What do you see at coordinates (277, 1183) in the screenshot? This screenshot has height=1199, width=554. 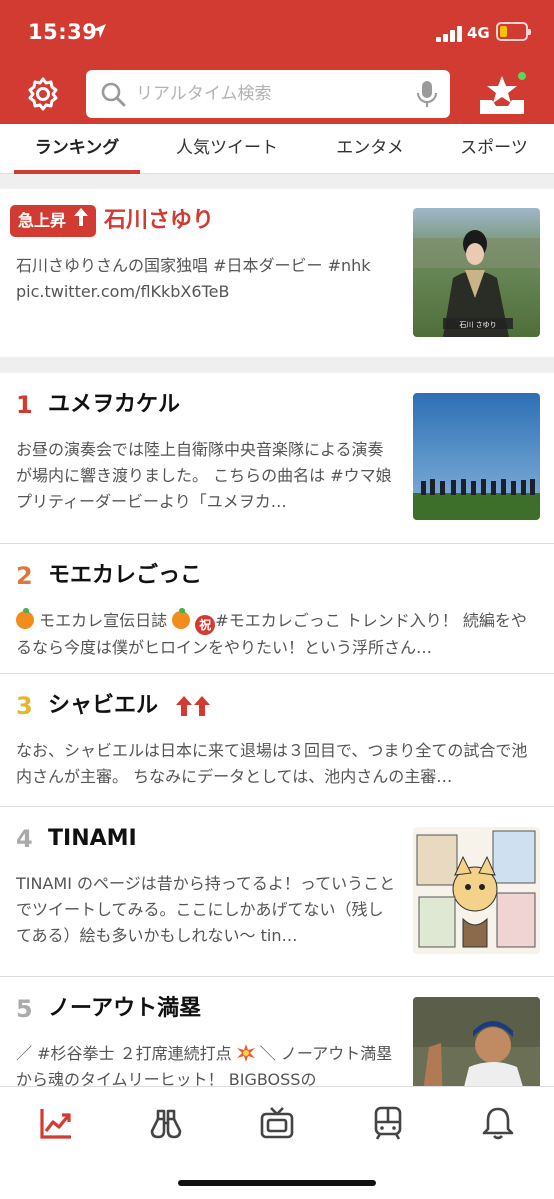 I see `home-indicator` at bounding box center [277, 1183].